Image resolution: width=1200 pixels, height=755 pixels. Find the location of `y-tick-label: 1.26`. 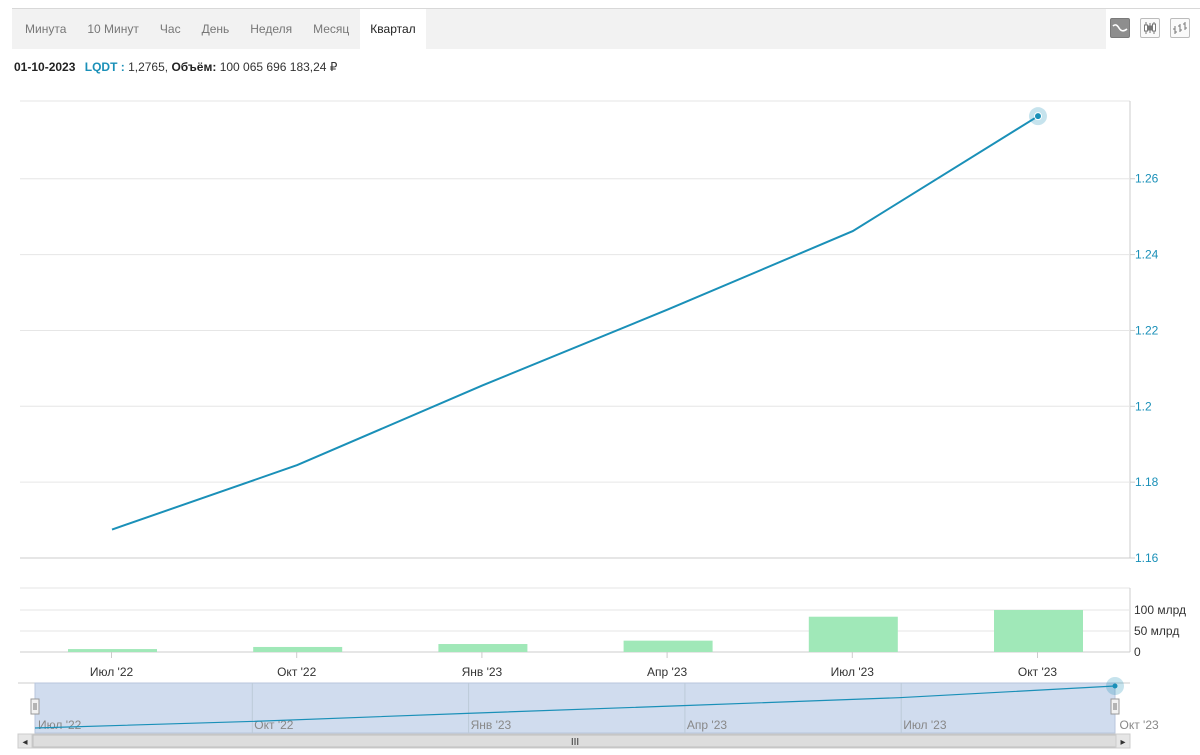

y-tick-label: 1.26 is located at coordinates (1147, 179).